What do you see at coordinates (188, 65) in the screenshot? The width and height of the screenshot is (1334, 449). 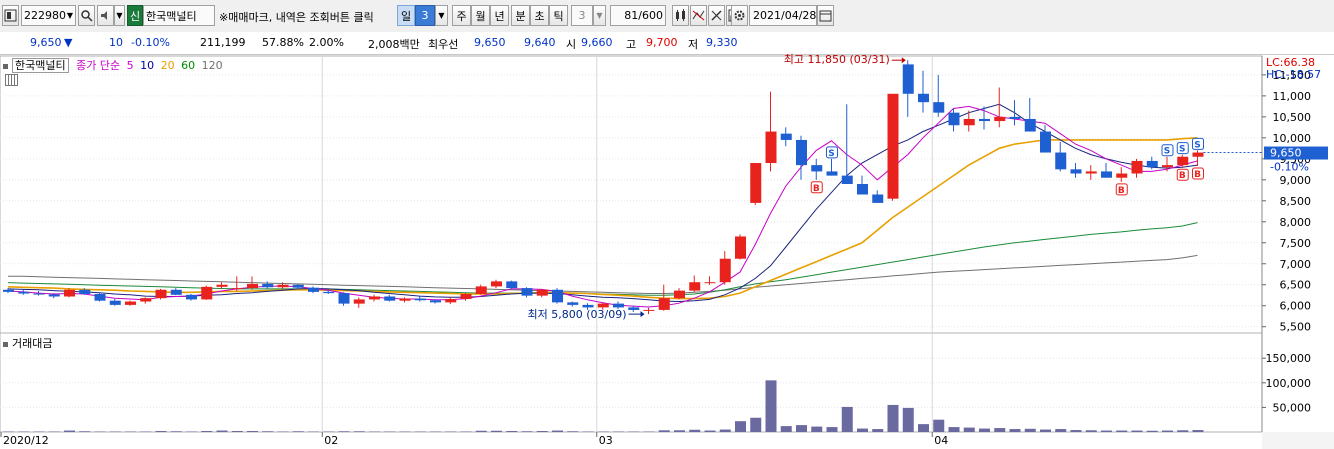 I see `legend-ma60: 60` at bounding box center [188, 65].